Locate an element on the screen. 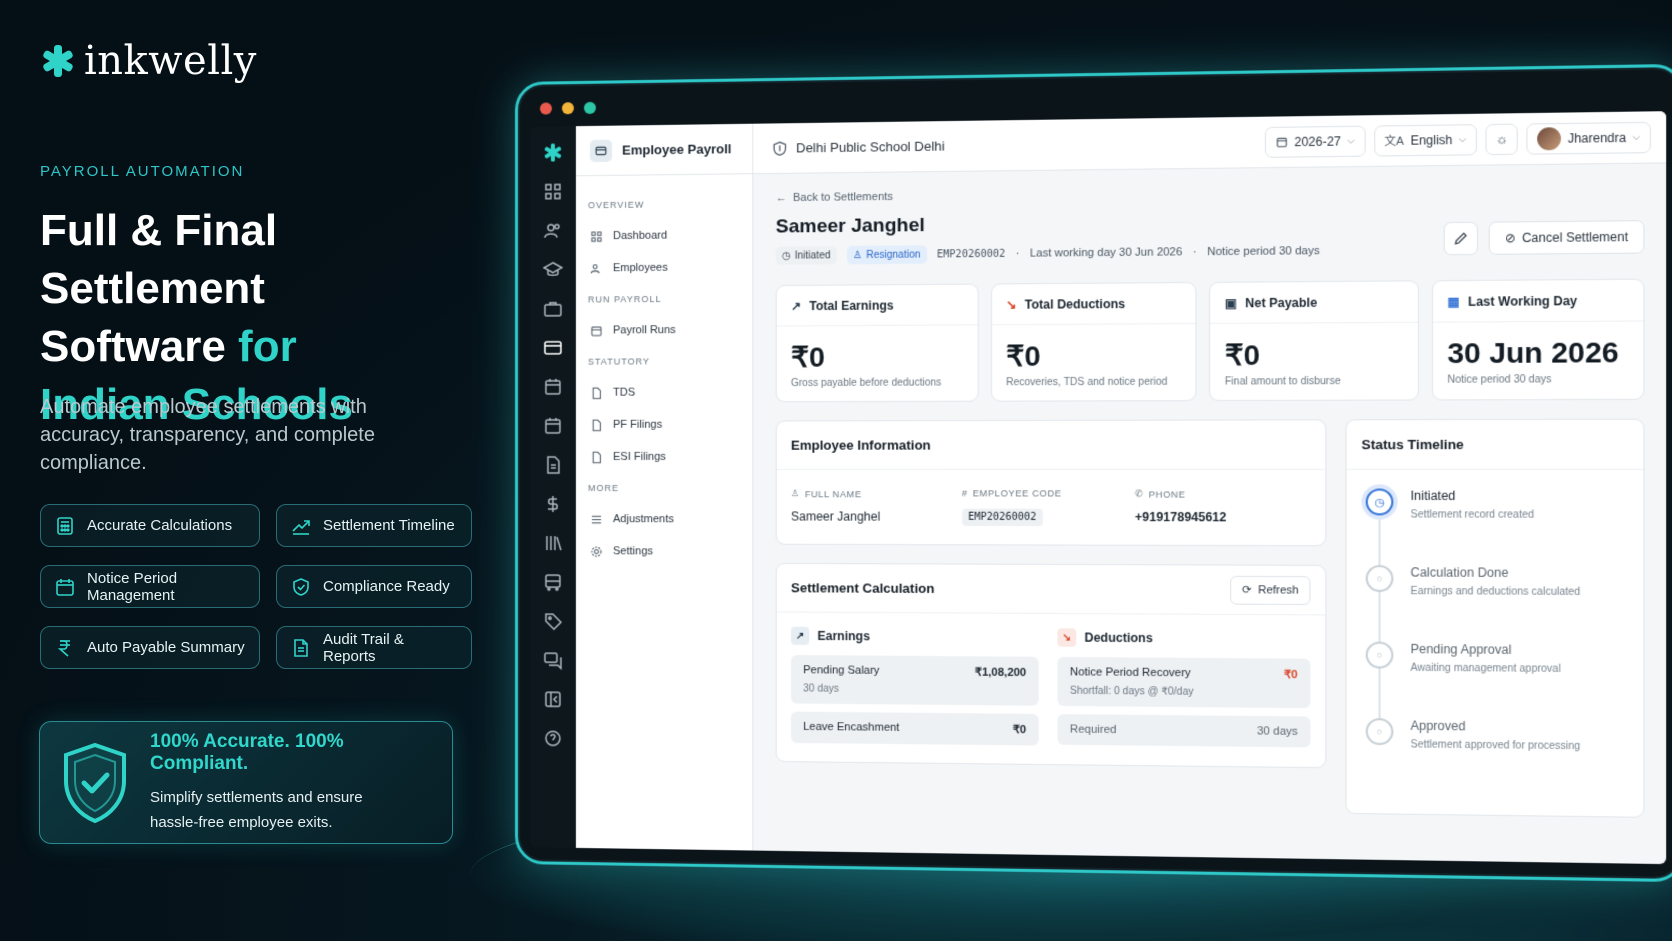 Image resolution: width=1672 pixels, height=941 pixels. window-controls is located at coordinates (567, 108).